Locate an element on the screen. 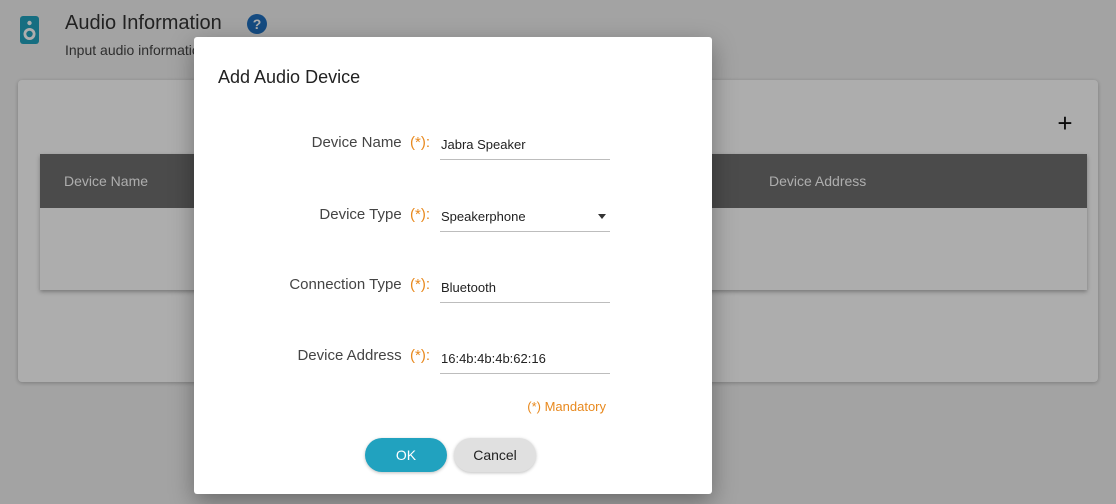 The image size is (1116, 504). chevron-down-icon is located at coordinates (602, 216).